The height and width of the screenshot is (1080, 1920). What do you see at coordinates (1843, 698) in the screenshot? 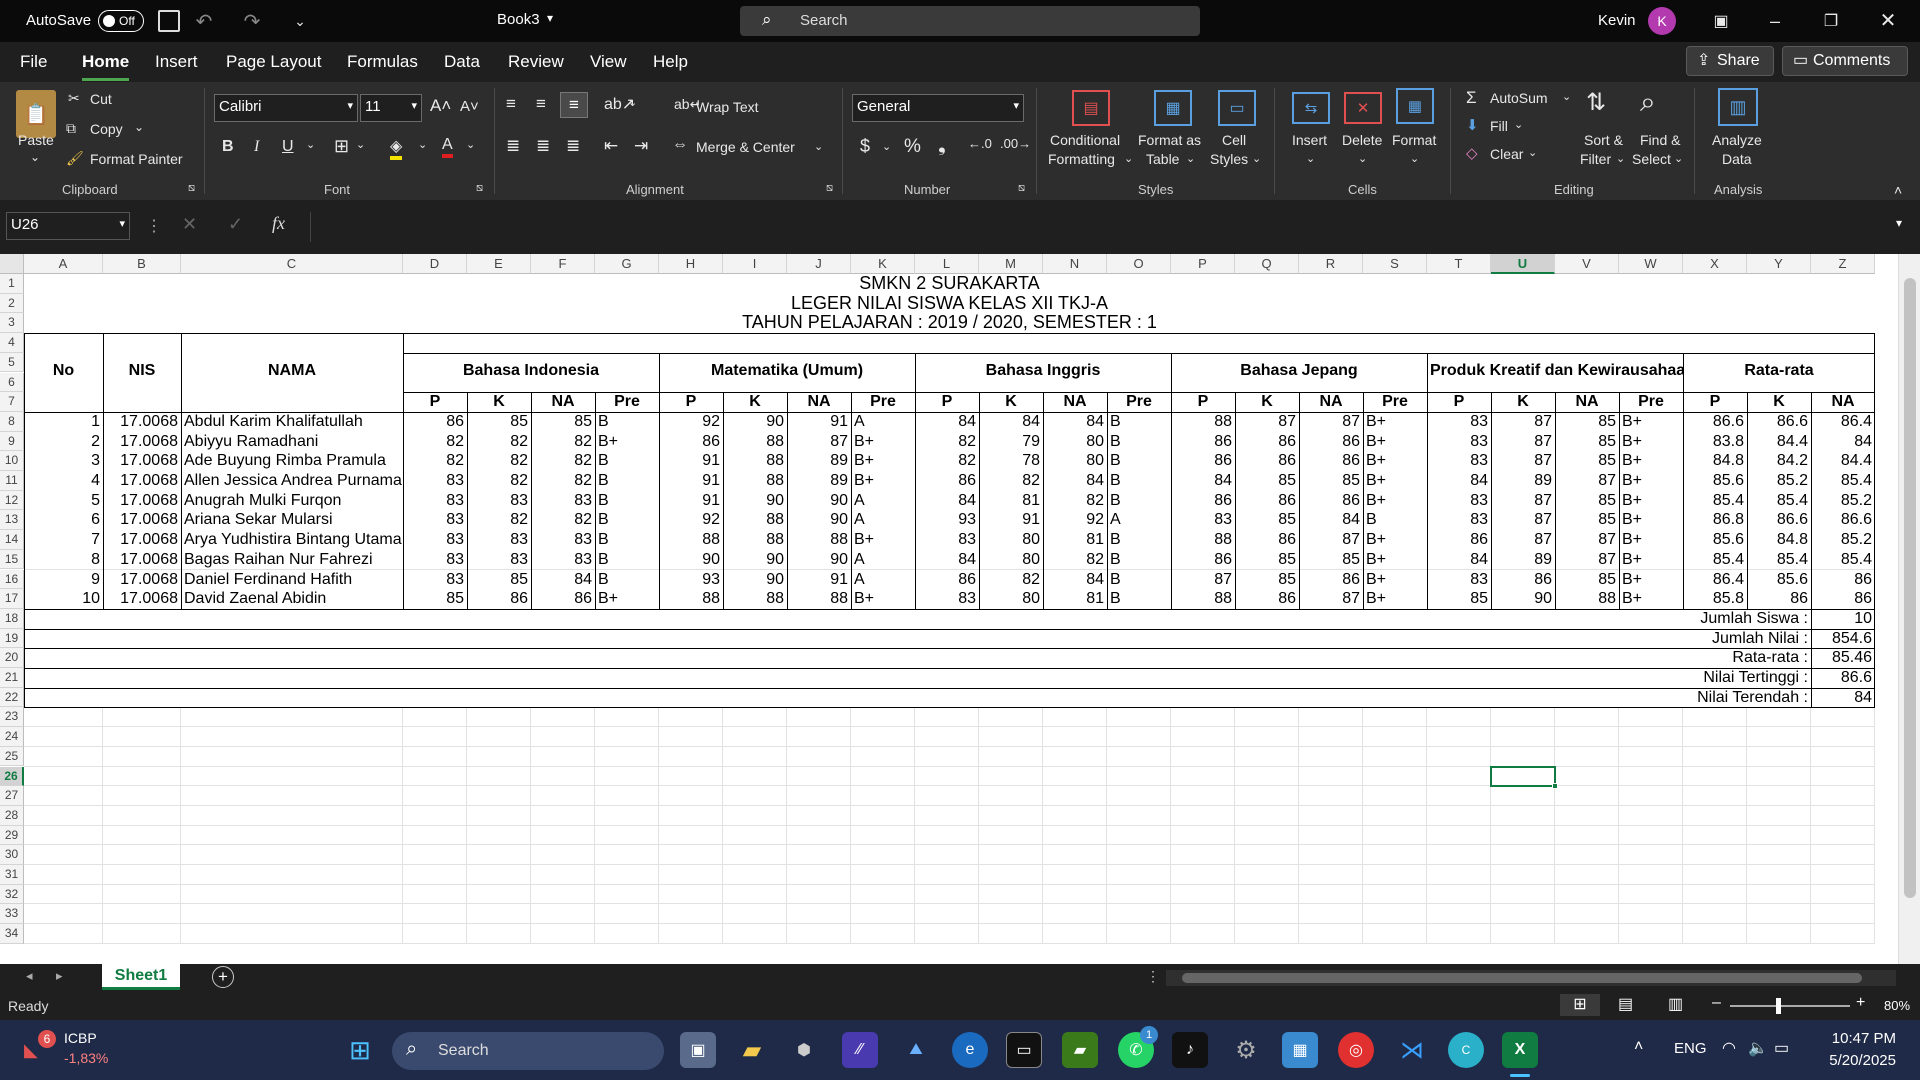
I see `summary-value: 84` at bounding box center [1843, 698].